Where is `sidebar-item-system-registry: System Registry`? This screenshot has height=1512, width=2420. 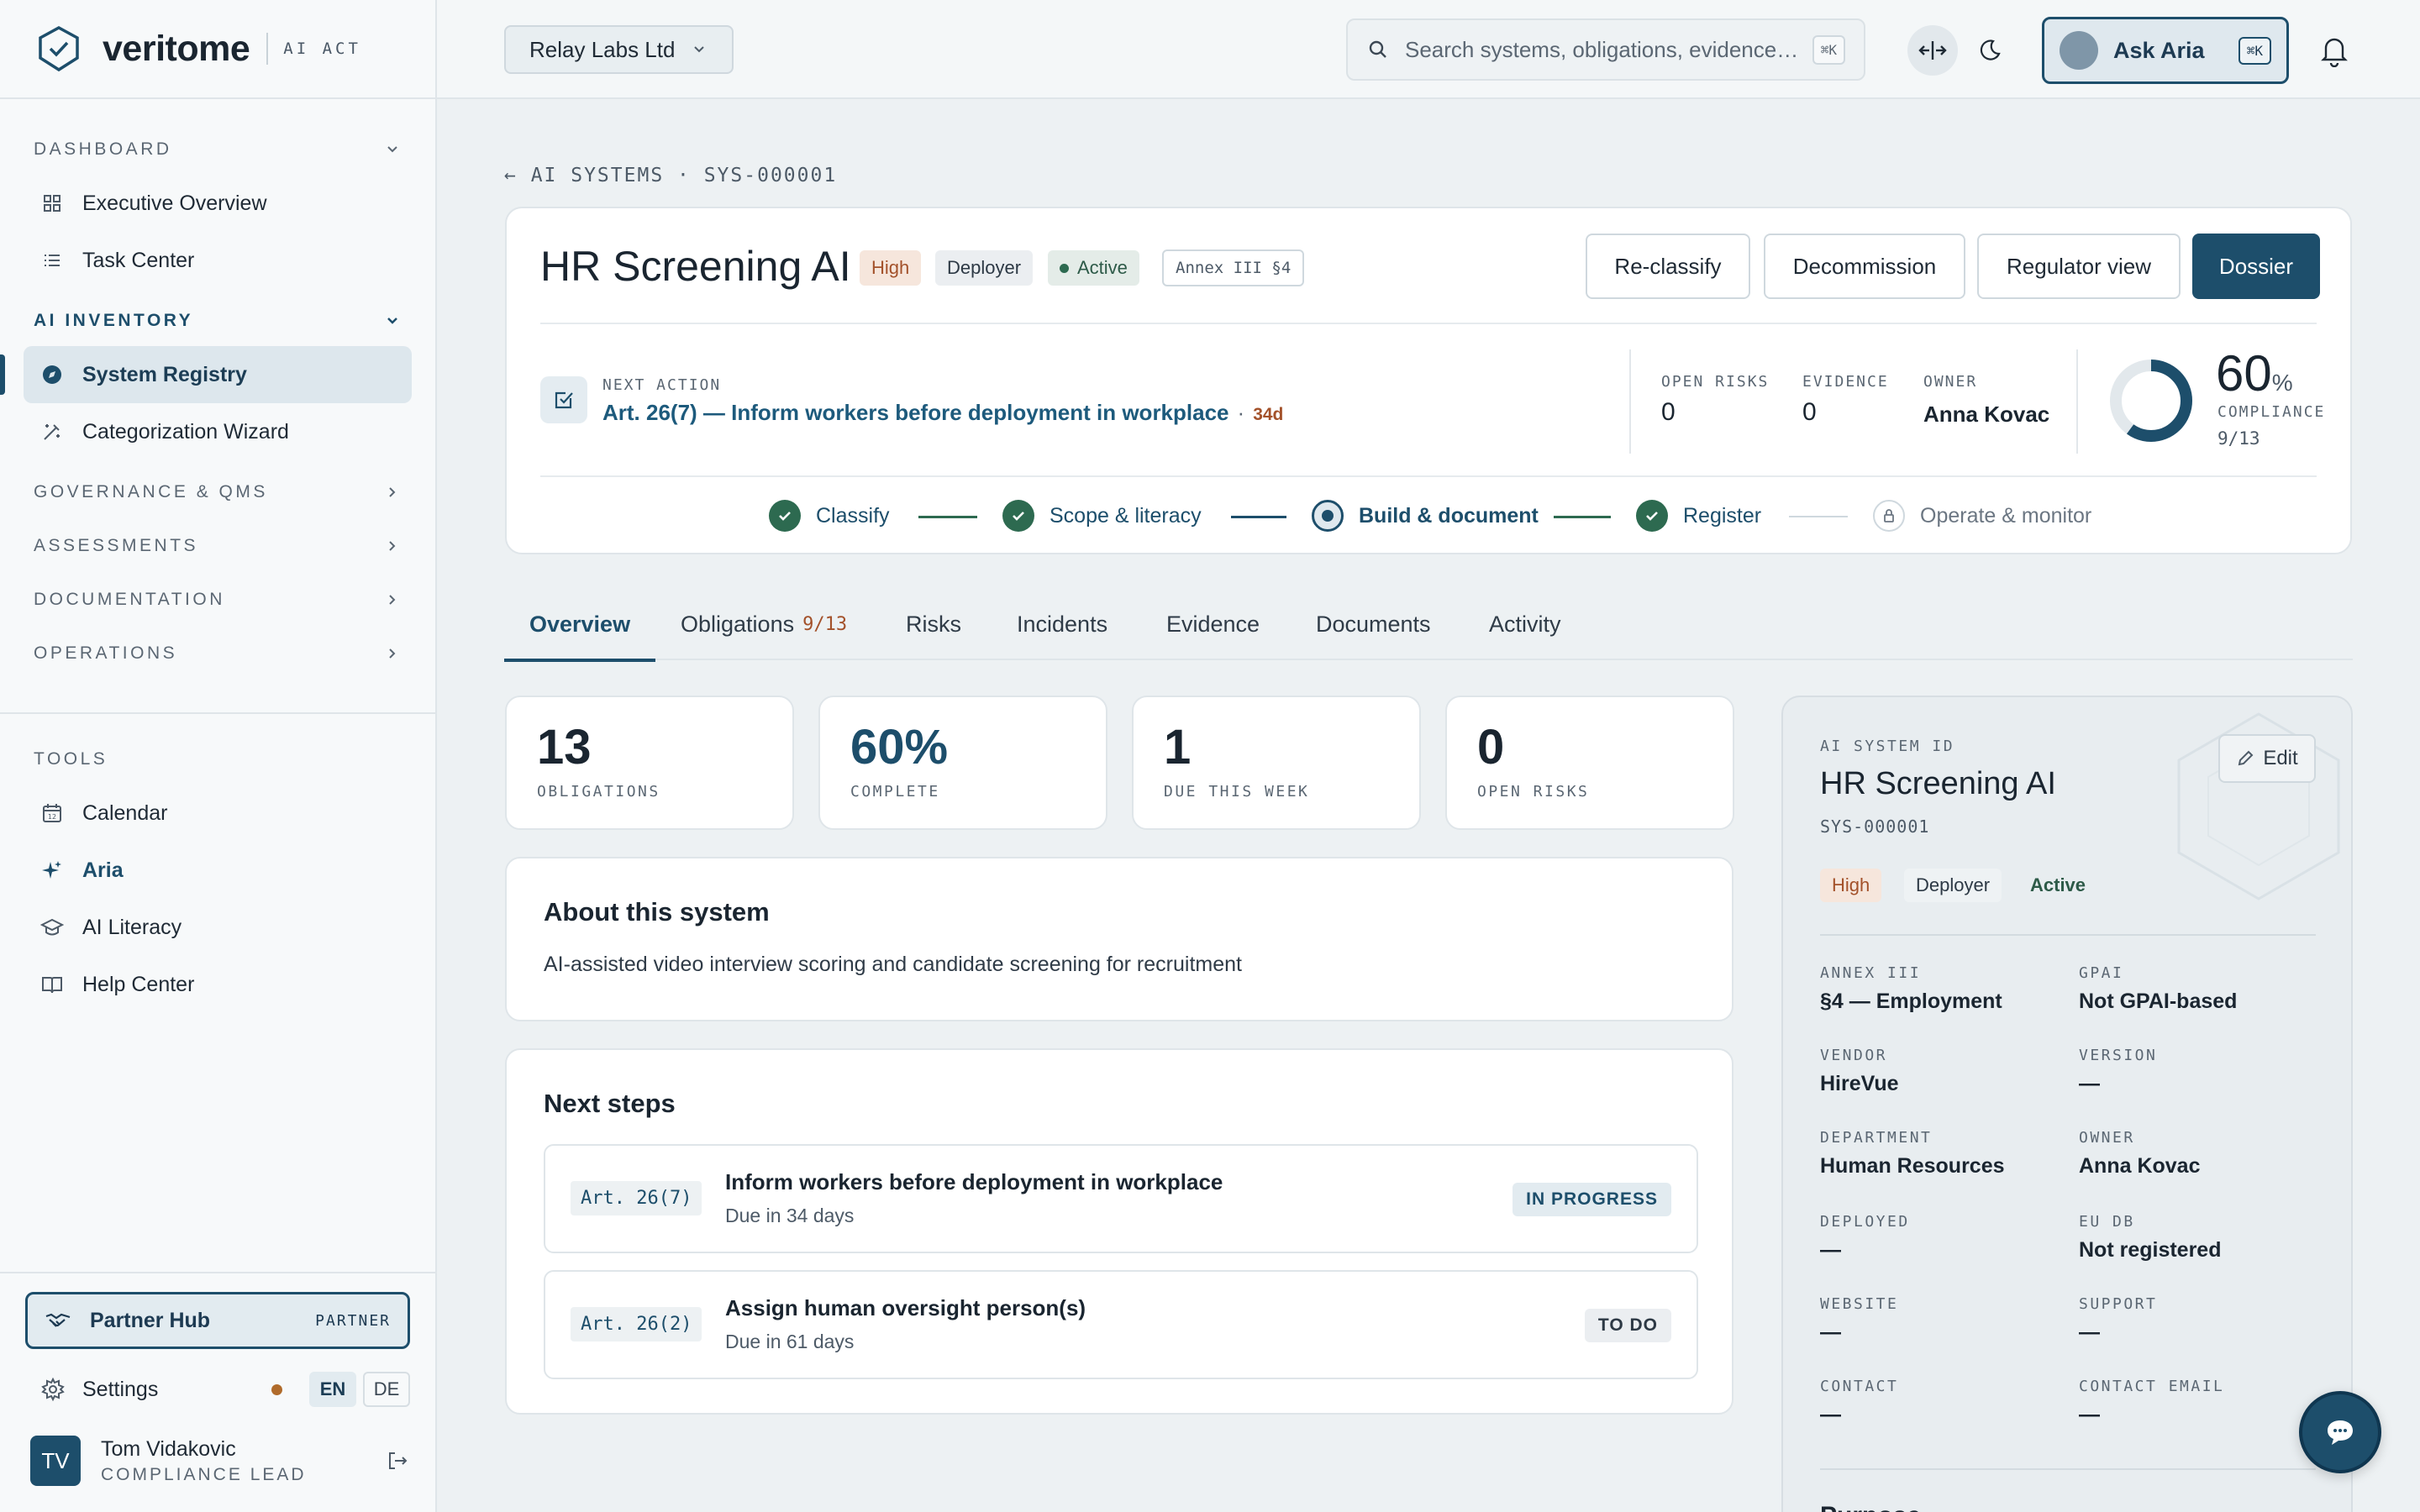
sidebar-item-system-registry: System Registry is located at coordinates (206, 374).